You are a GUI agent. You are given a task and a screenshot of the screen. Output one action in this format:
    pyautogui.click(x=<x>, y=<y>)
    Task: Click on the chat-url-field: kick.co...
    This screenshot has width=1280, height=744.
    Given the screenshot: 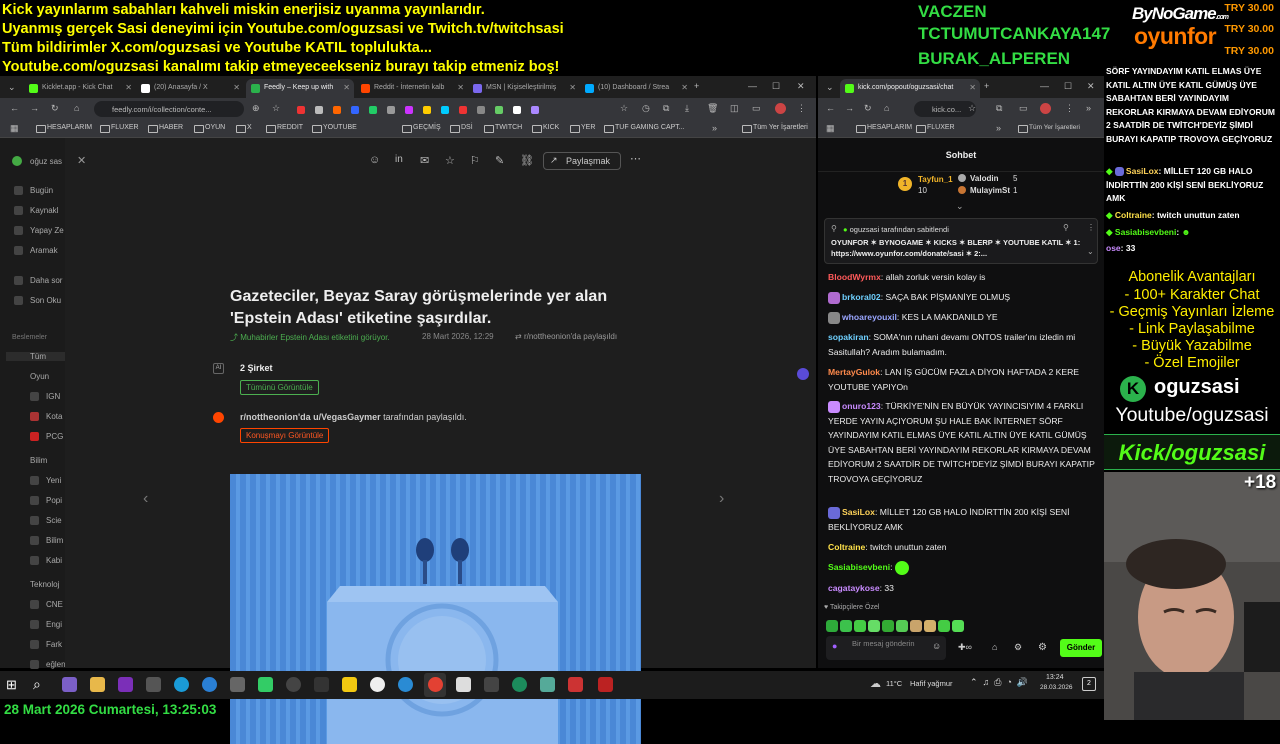 What is the action you would take?
    pyautogui.click(x=945, y=109)
    